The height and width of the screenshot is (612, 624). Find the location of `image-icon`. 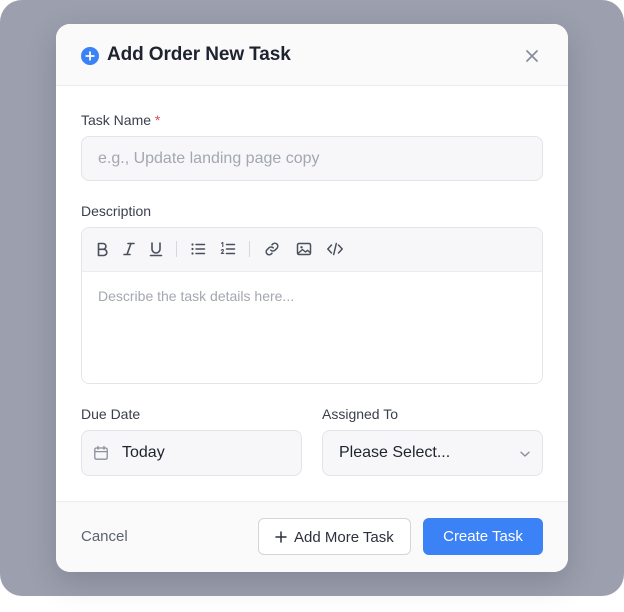

image-icon is located at coordinates (304, 249).